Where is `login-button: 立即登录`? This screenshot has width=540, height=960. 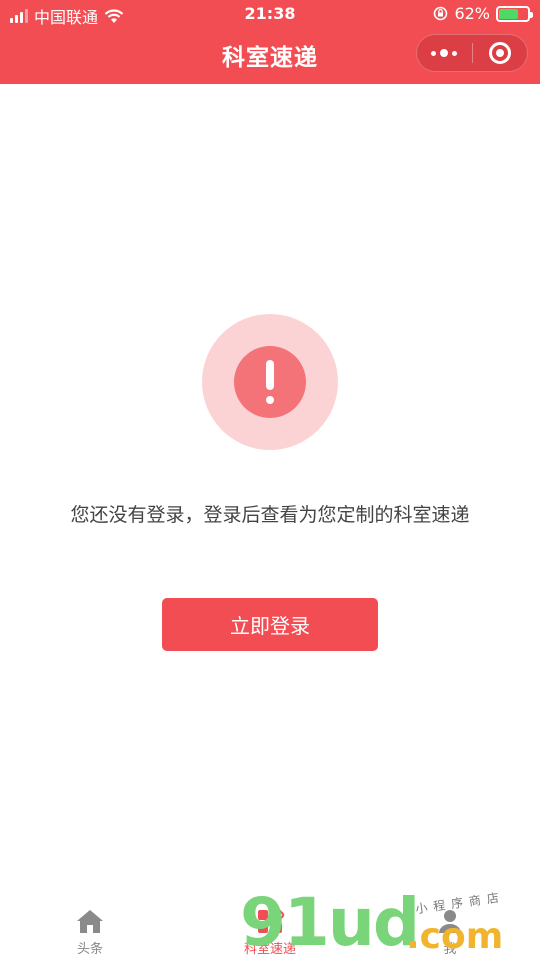 login-button: 立即登录 is located at coordinates (270, 624).